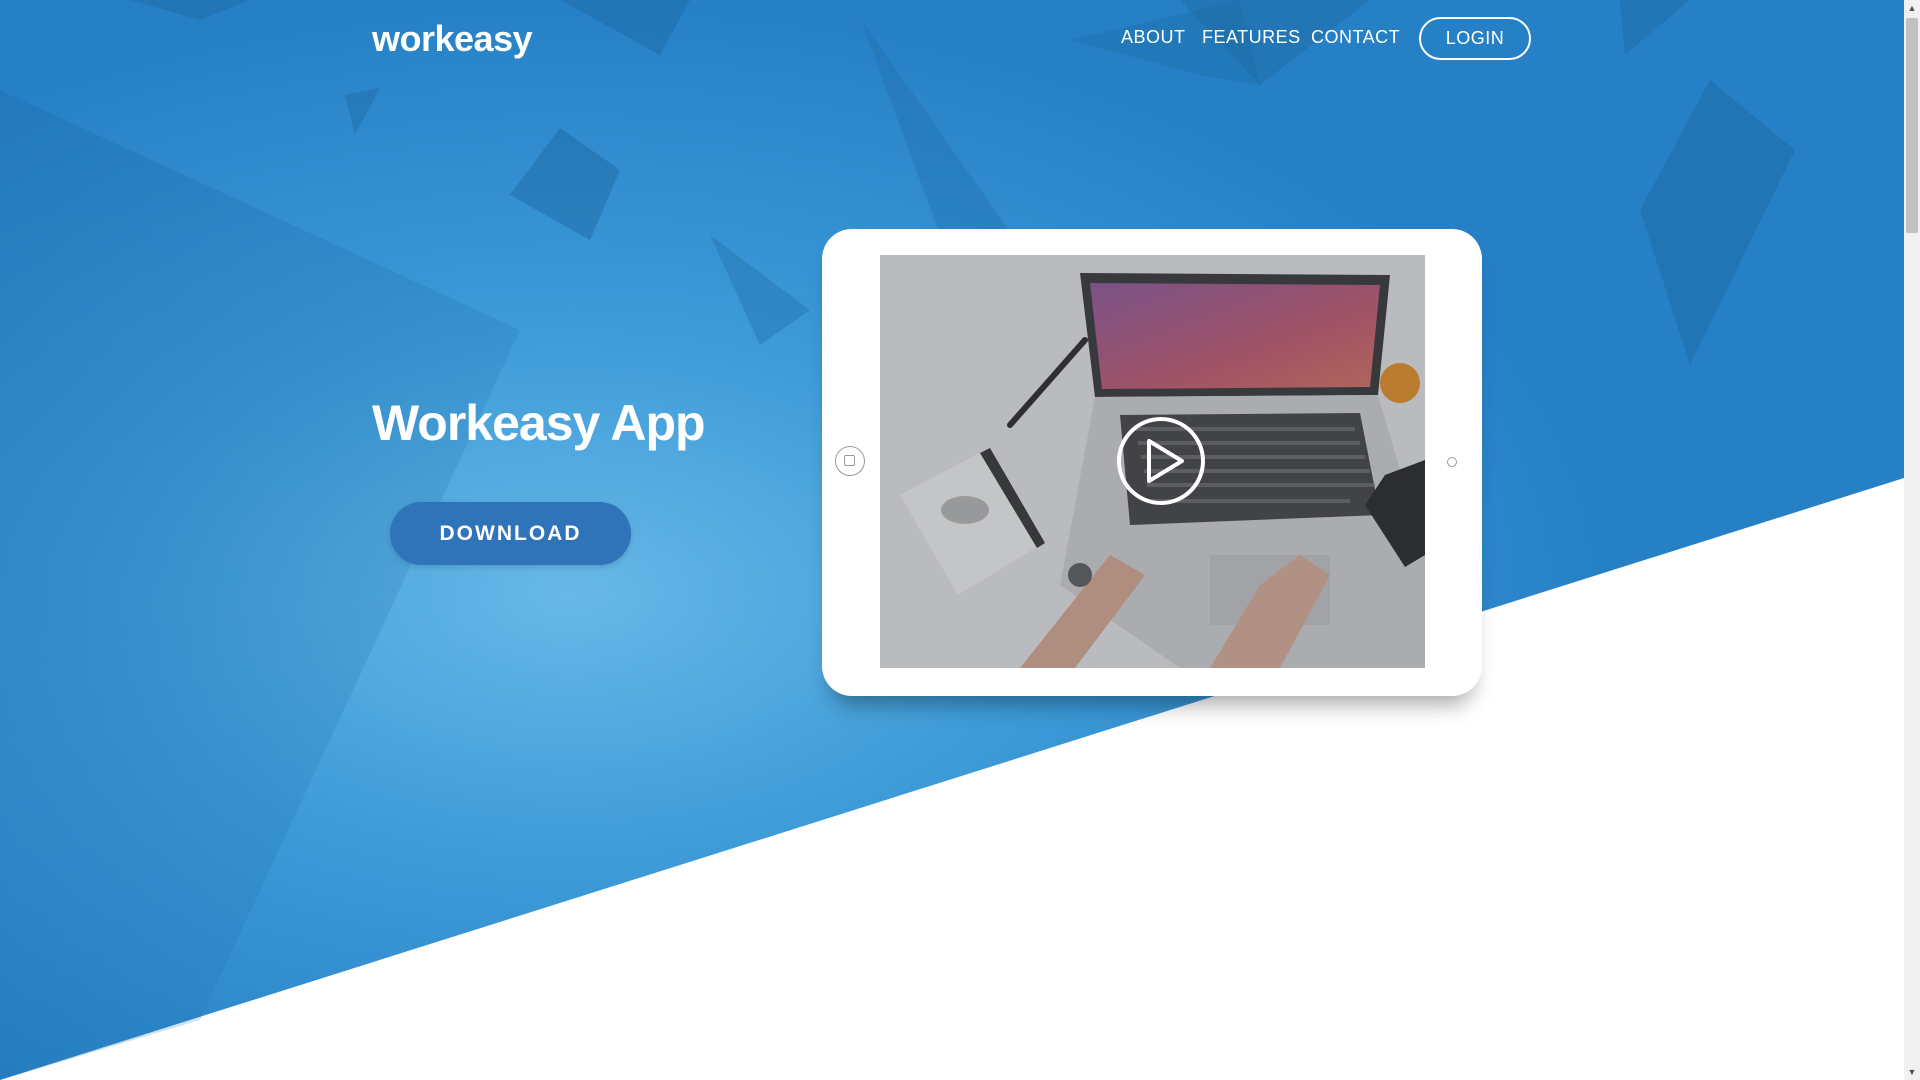 The width and height of the screenshot is (1920, 1080). What do you see at coordinates (1153, 37) in the screenshot?
I see `nav-link-about: ABOUT` at bounding box center [1153, 37].